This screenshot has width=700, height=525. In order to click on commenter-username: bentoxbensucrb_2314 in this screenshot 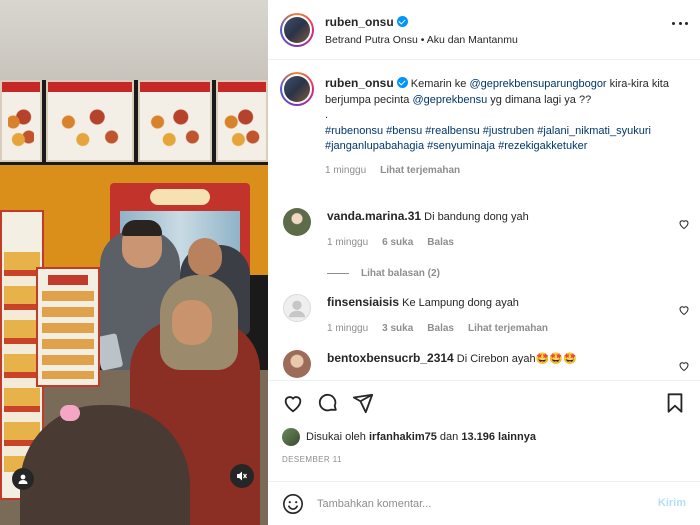, I will do `click(390, 358)`.